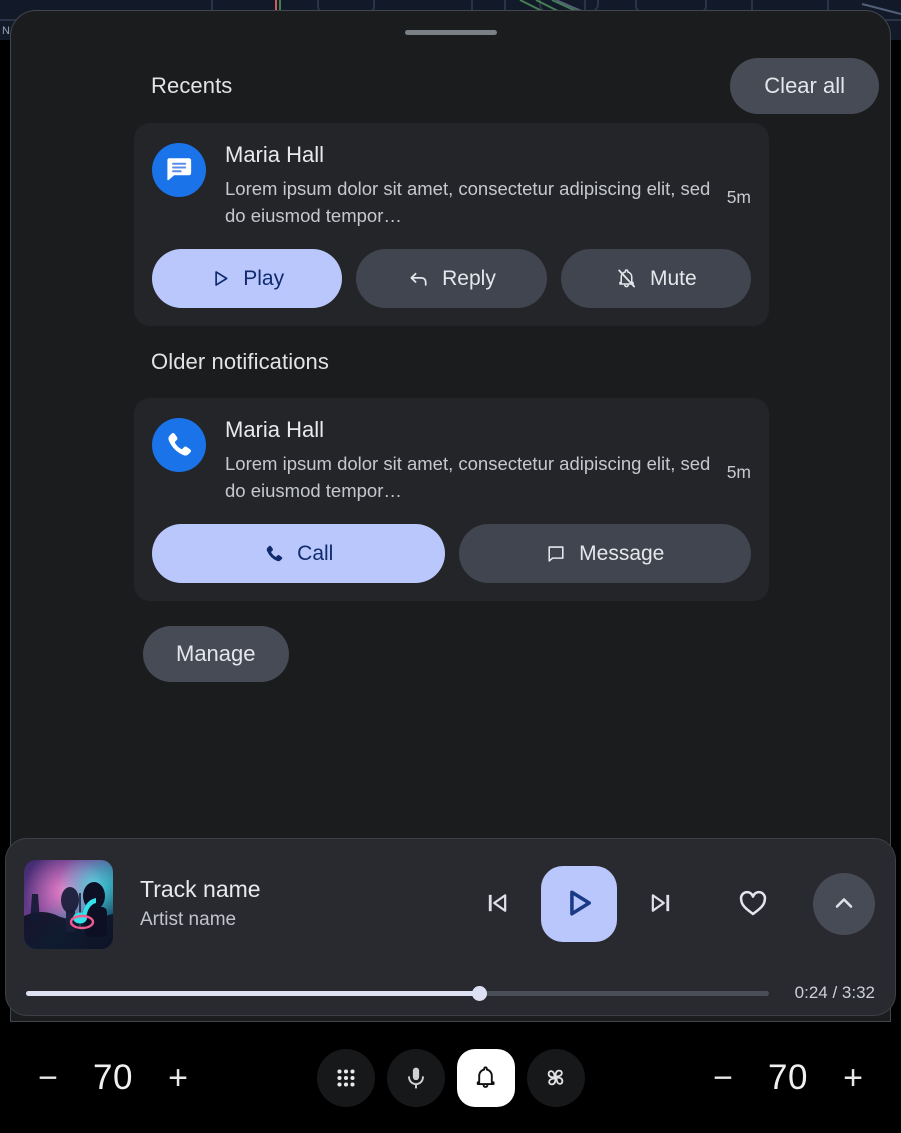 This screenshot has height=1133, width=901. I want to click on mute-action-button: Mute, so click(655, 278).